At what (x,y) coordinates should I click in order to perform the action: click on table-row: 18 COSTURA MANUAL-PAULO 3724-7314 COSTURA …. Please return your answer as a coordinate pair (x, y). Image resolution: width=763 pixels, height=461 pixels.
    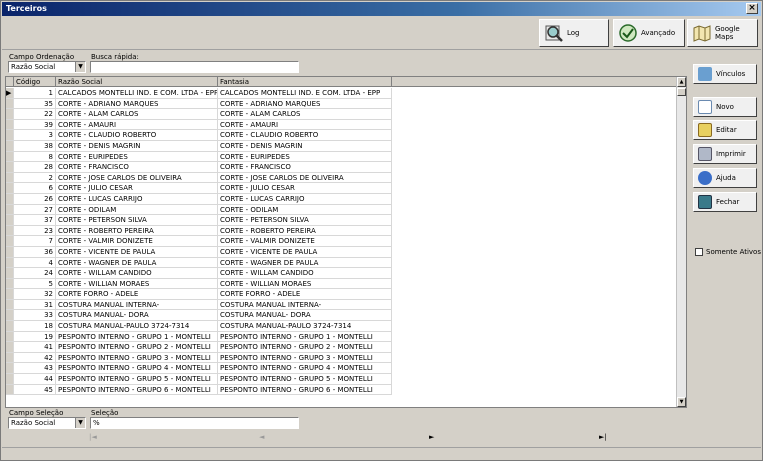
    Looking at the image, I should click on (342, 326).